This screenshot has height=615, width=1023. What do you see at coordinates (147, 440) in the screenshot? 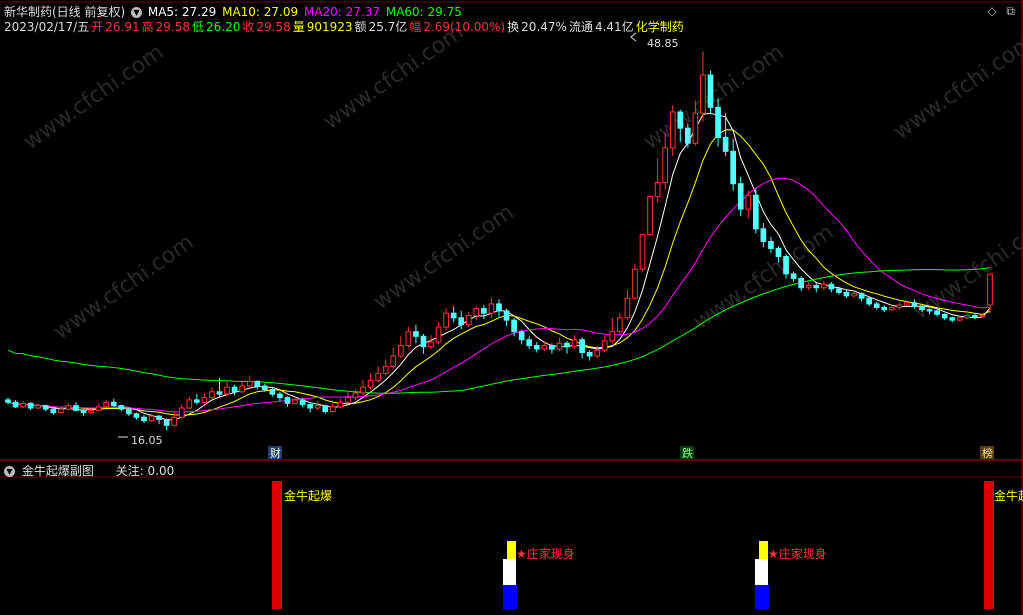
I see `low-price-label: 16.05` at bounding box center [147, 440].